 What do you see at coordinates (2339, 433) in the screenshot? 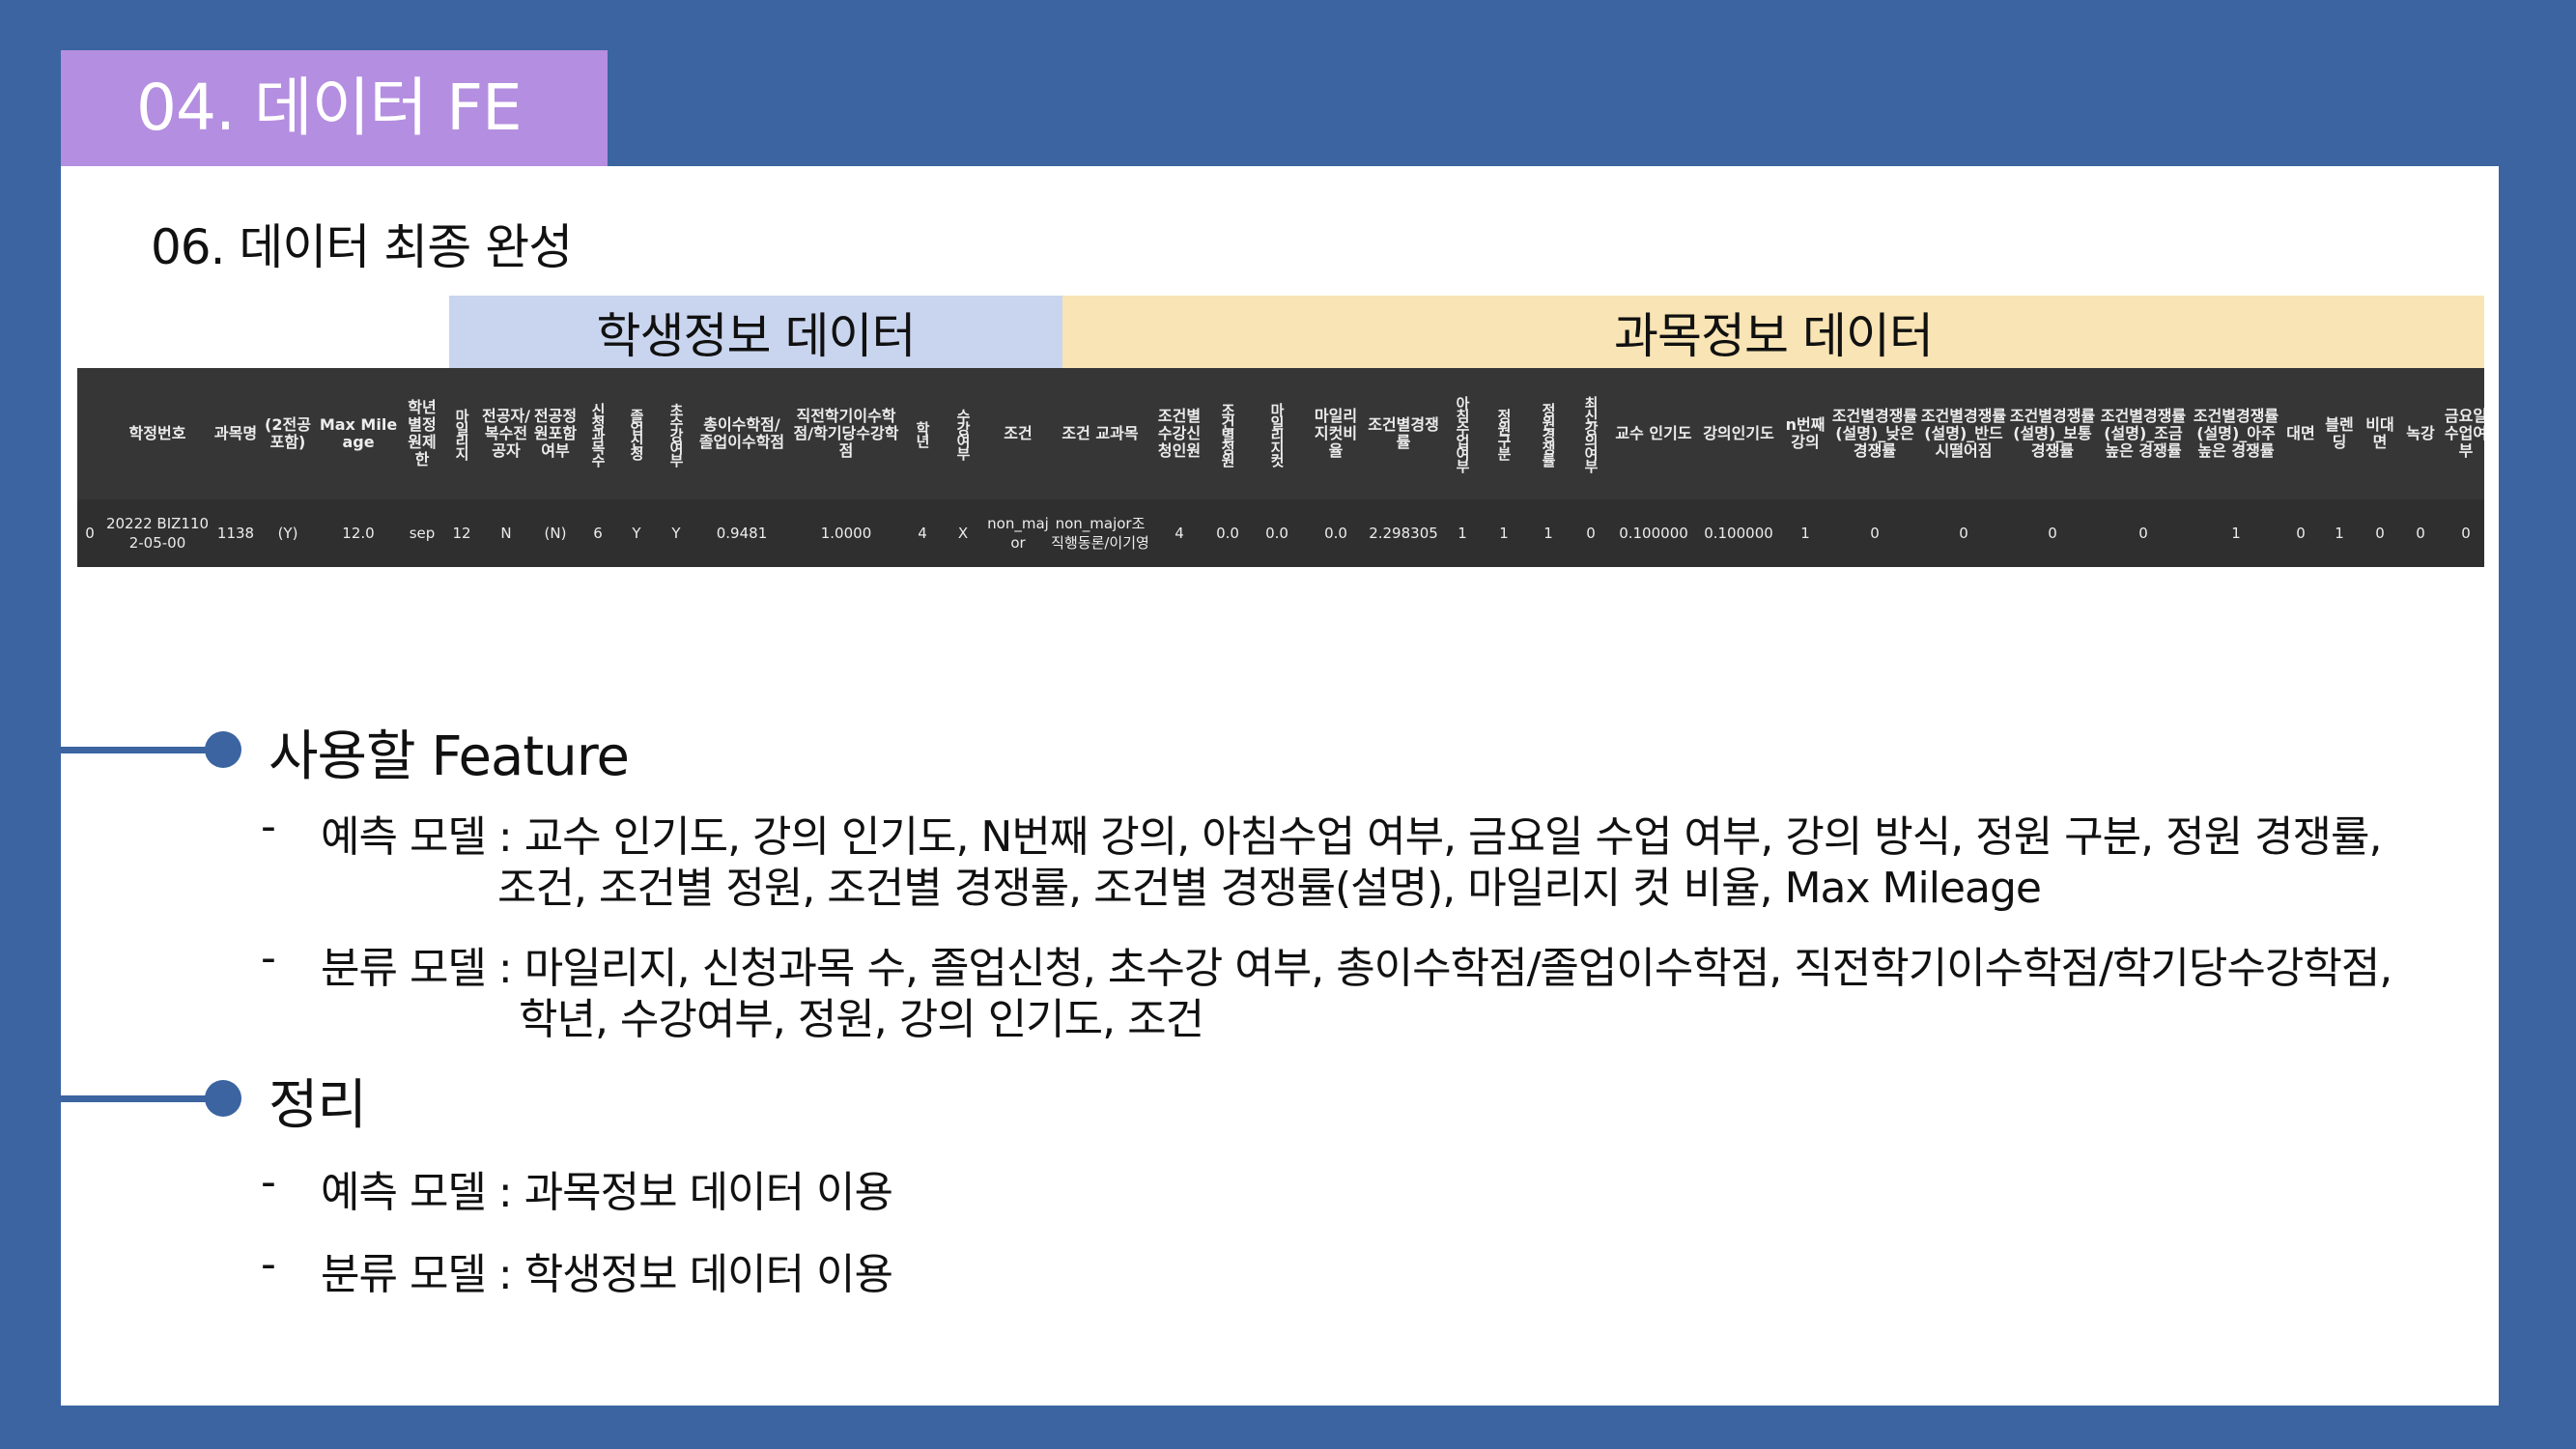
I see `column-header: 블렌딩` at bounding box center [2339, 433].